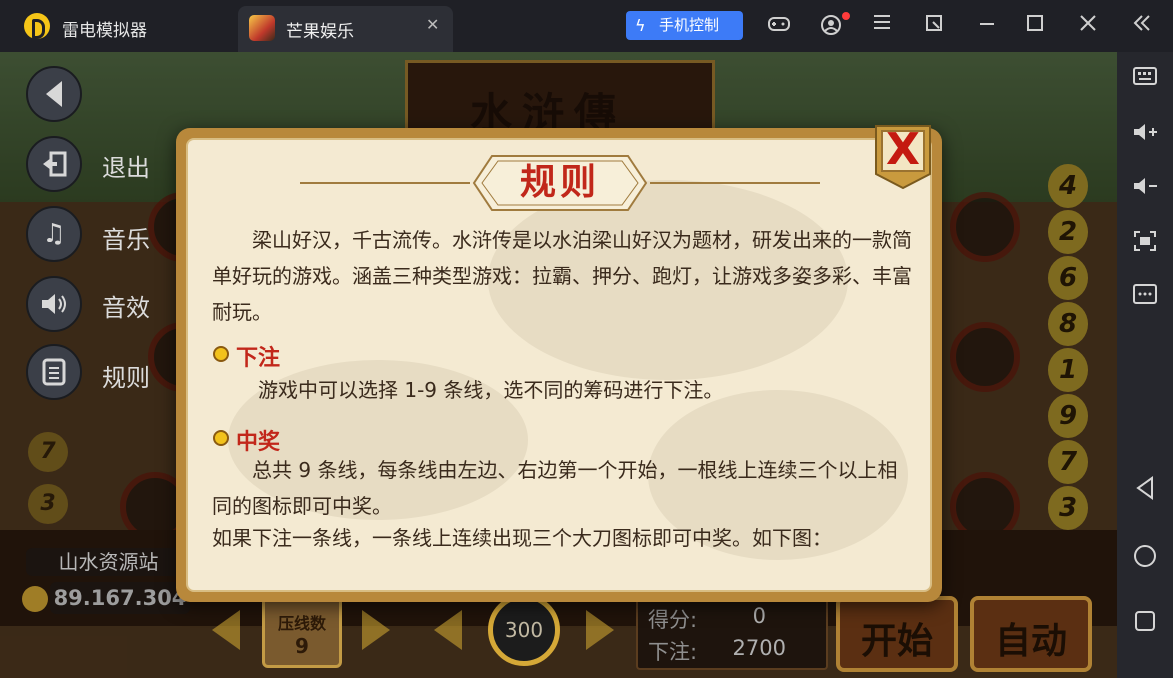 This screenshot has width=1173, height=678. I want to click on back-button, so click(54, 94).